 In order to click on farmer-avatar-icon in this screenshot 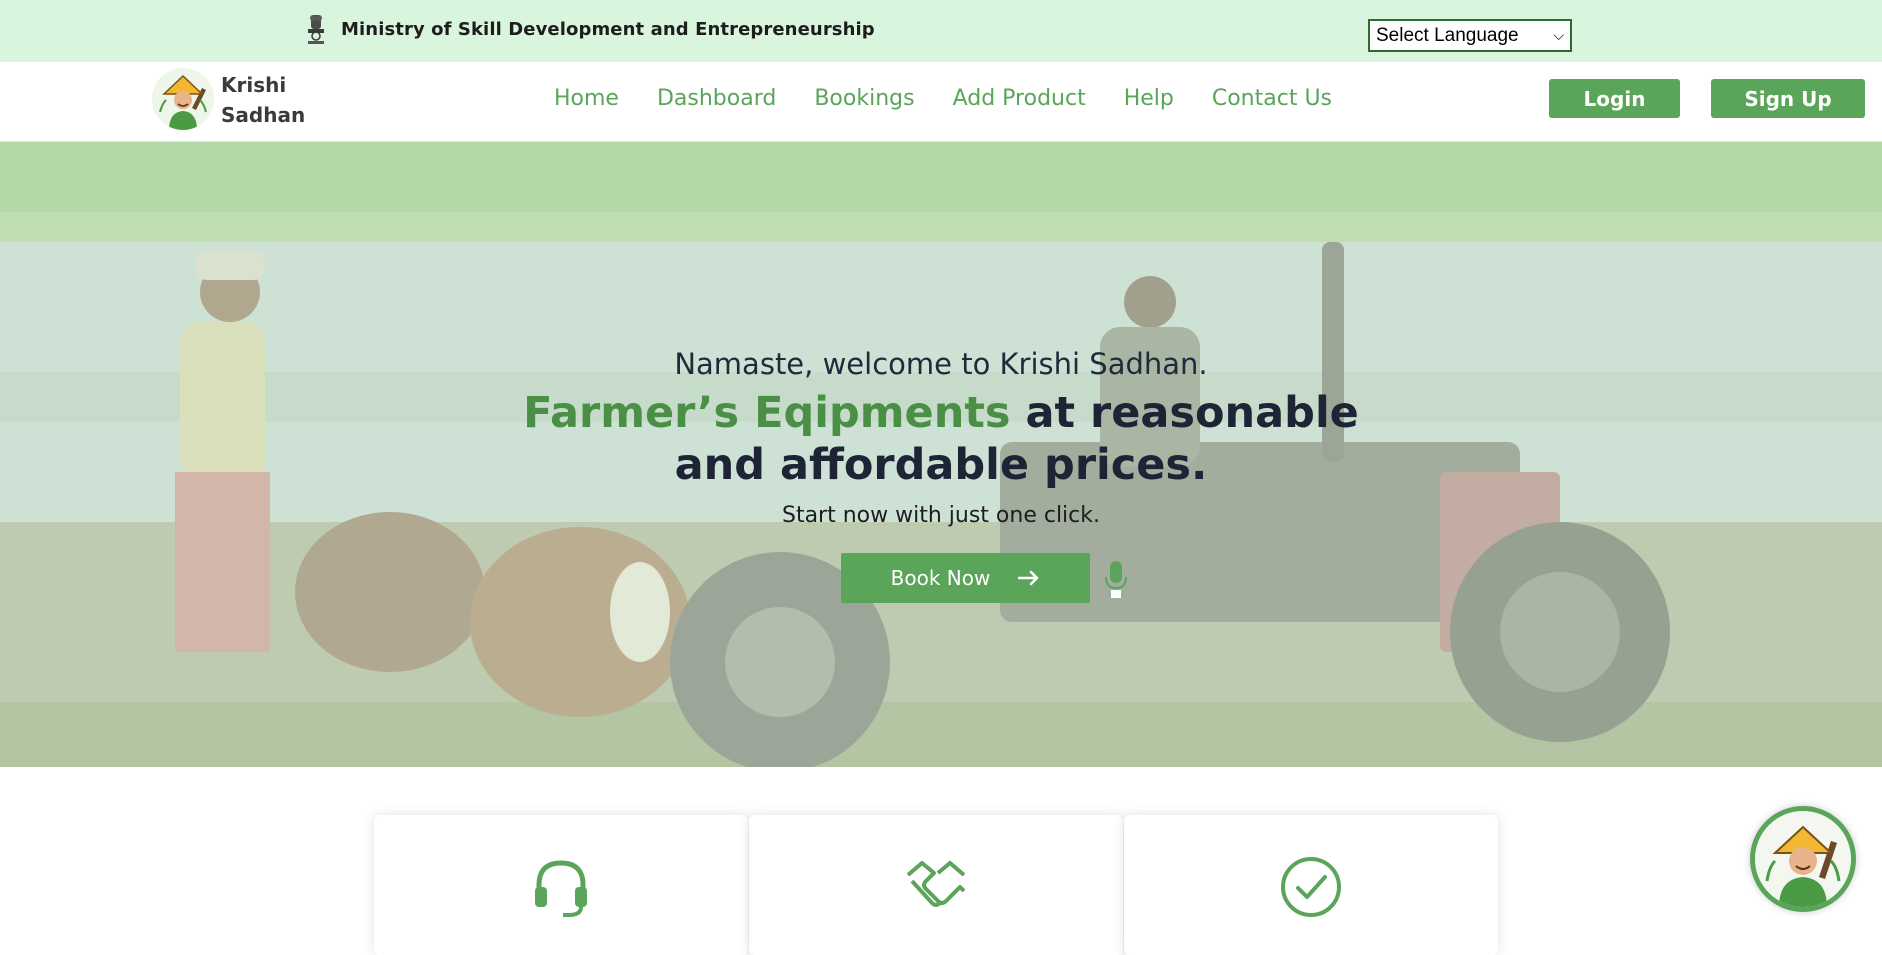, I will do `click(1803, 859)`.